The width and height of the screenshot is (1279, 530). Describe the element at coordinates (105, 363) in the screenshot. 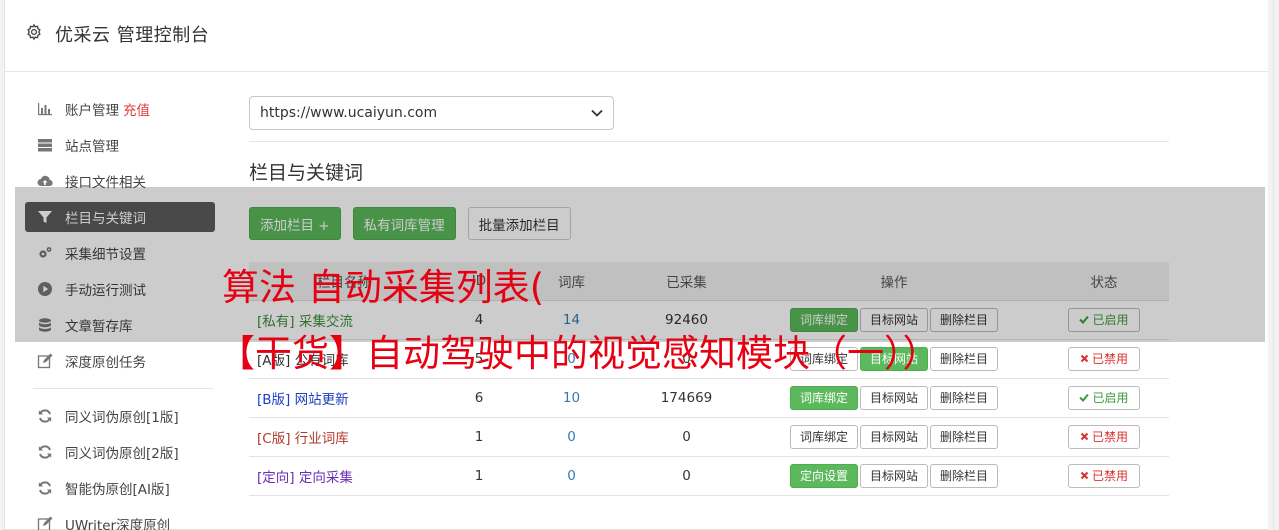

I see `sidebar-item-label: 深度原创任务` at that location.